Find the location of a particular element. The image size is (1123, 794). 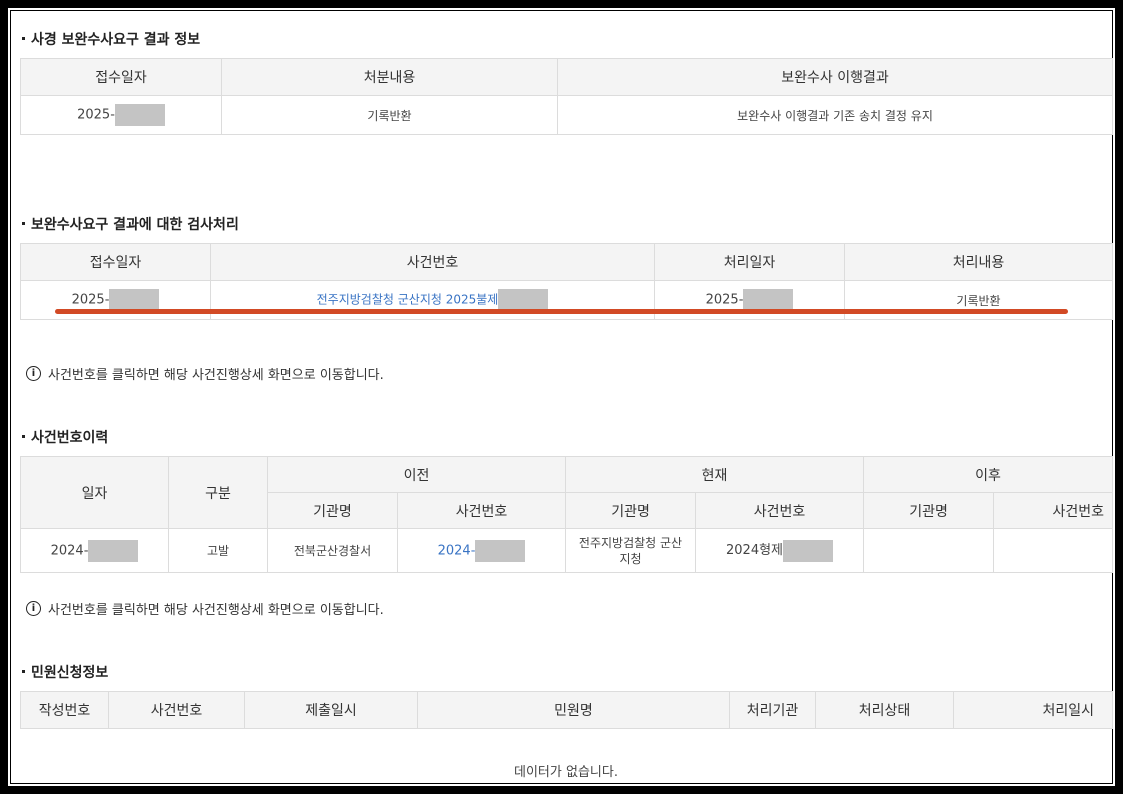

section-title-case-history: 사건번호이력 is located at coordinates (64, 437).